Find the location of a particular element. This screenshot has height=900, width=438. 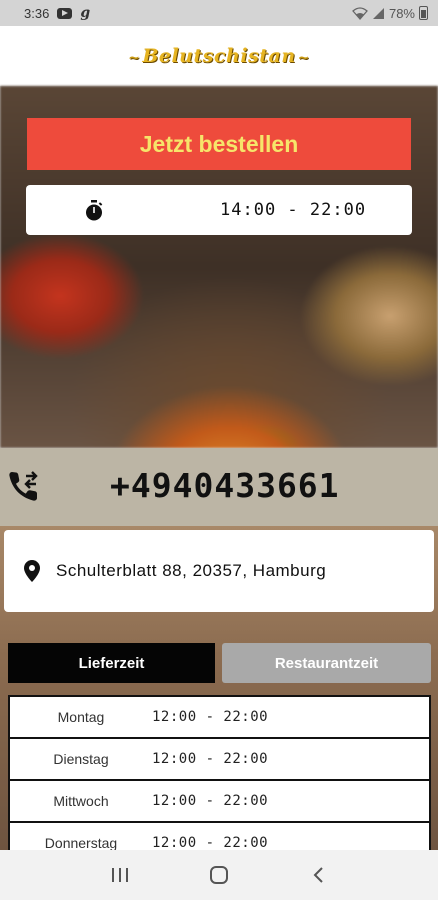

recent-apps-button is located at coordinates (120, 875).